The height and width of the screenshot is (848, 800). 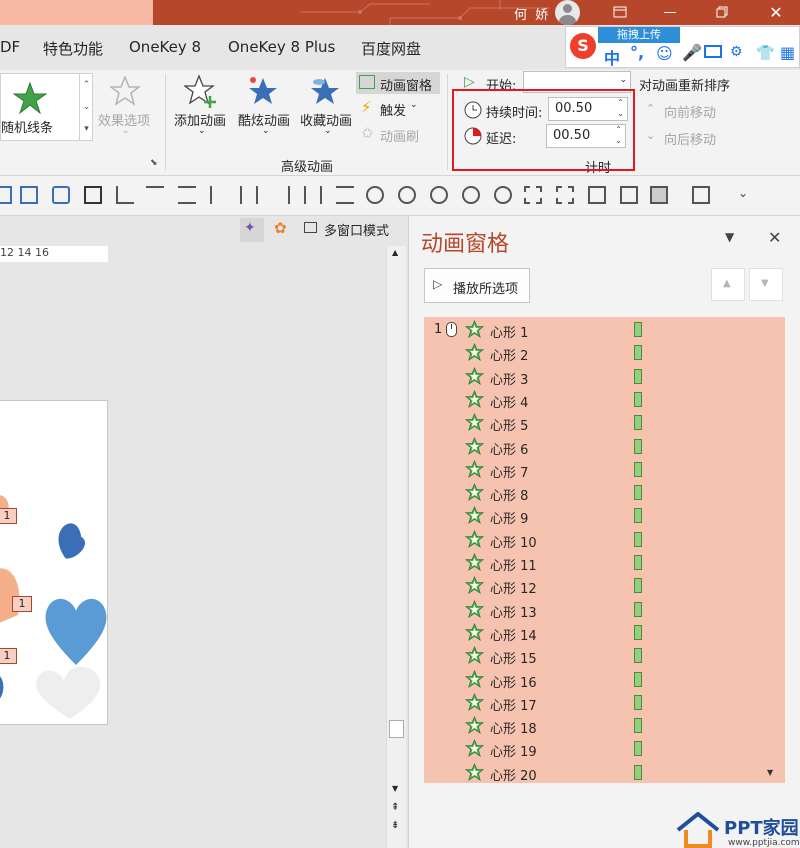 What do you see at coordinates (345, 195) in the screenshot?
I see `distribute-vertical-icon` at bounding box center [345, 195].